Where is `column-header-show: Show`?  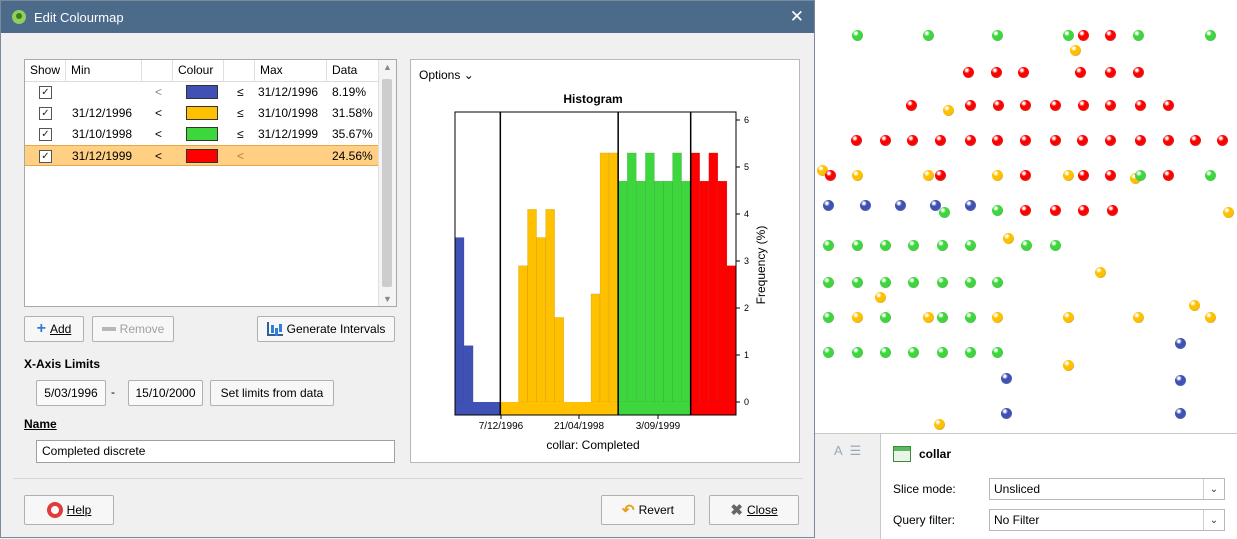
column-header-show: Show is located at coordinates (45, 70).